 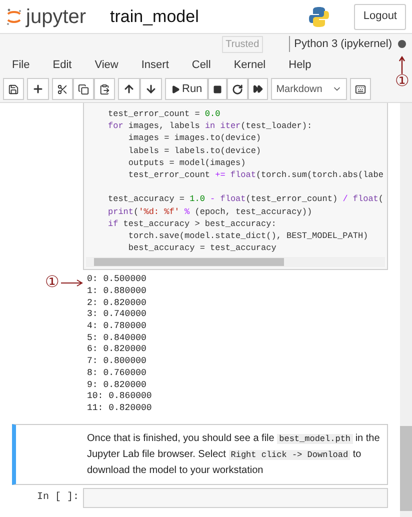 I want to click on markdown-cell: Once that is finished, you should see a file best_model.pth in the Jupyter Lab file browser. Select Right click -> Download to download the model to your workstation, so click(x=200, y=454).